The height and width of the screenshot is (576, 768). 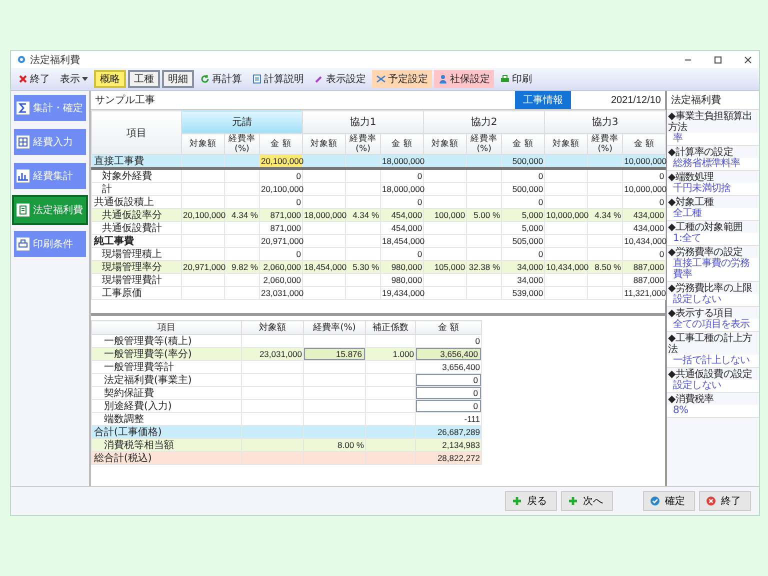 What do you see at coordinates (110, 79) in the screenshot?
I see `view-toggle: 概略` at bounding box center [110, 79].